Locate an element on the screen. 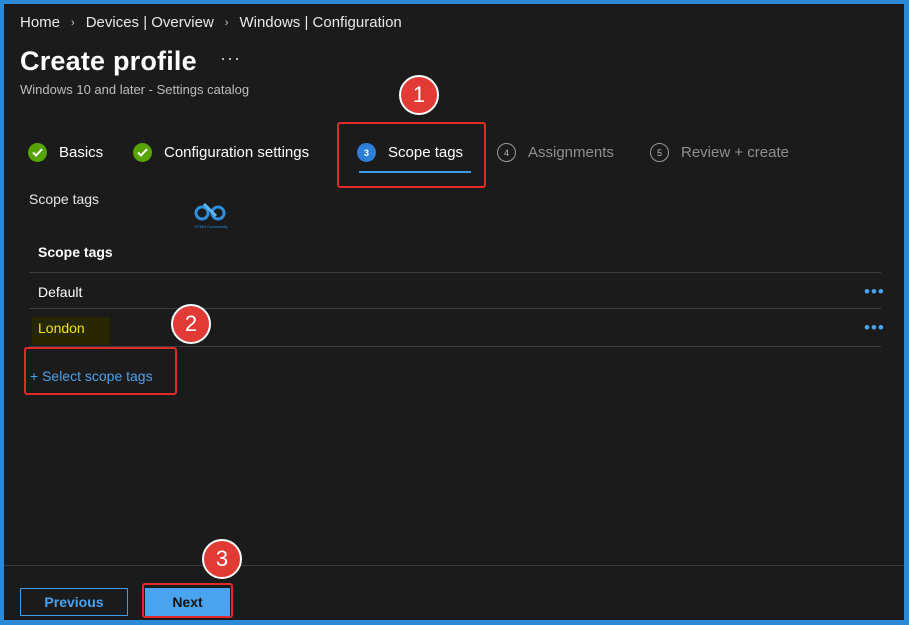 The height and width of the screenshot is (625, 909). tab-review-create: 5 Review + create is located at coordinates (719, 152).